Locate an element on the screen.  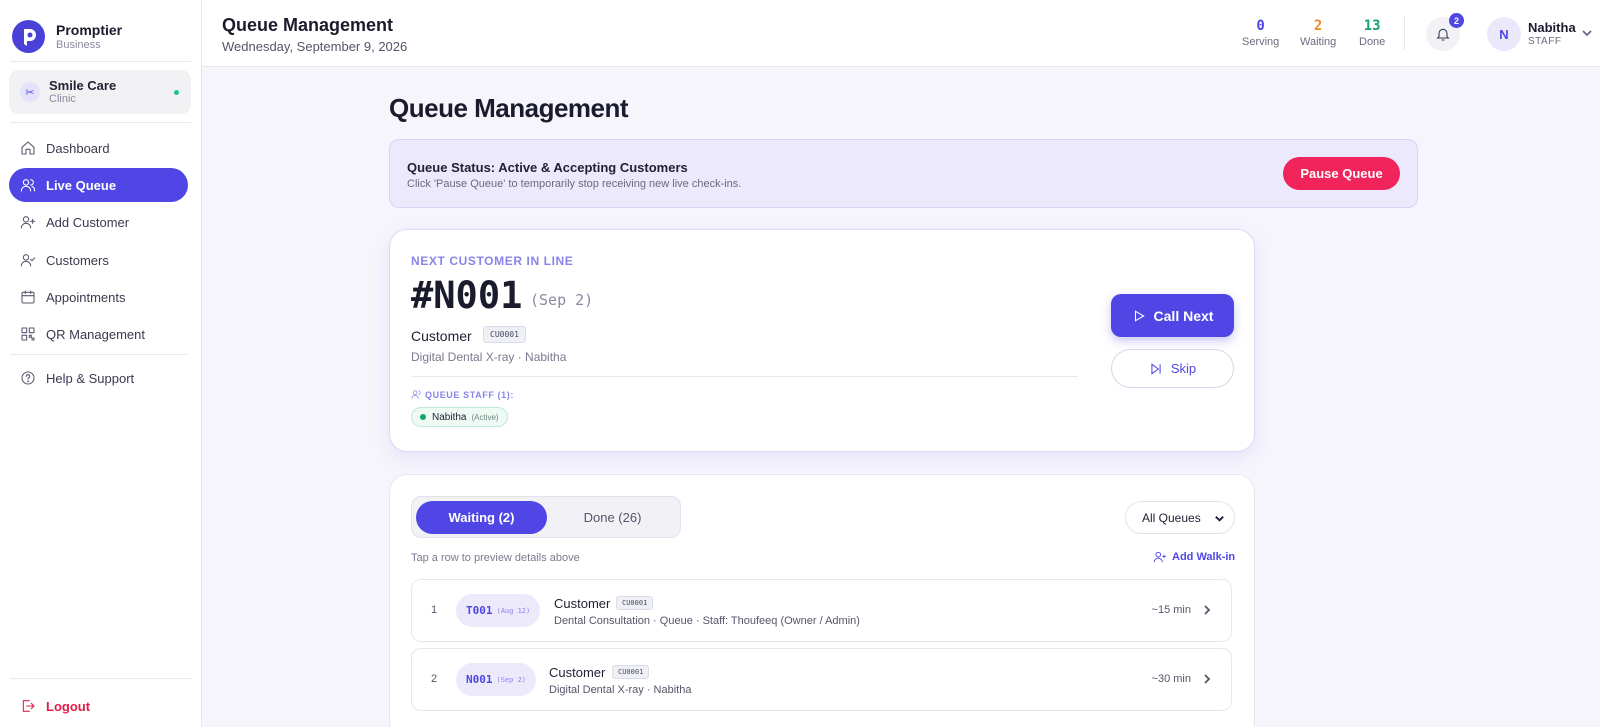
next-ticket-date: (Sep 2) is located at coordinates (562, 300).